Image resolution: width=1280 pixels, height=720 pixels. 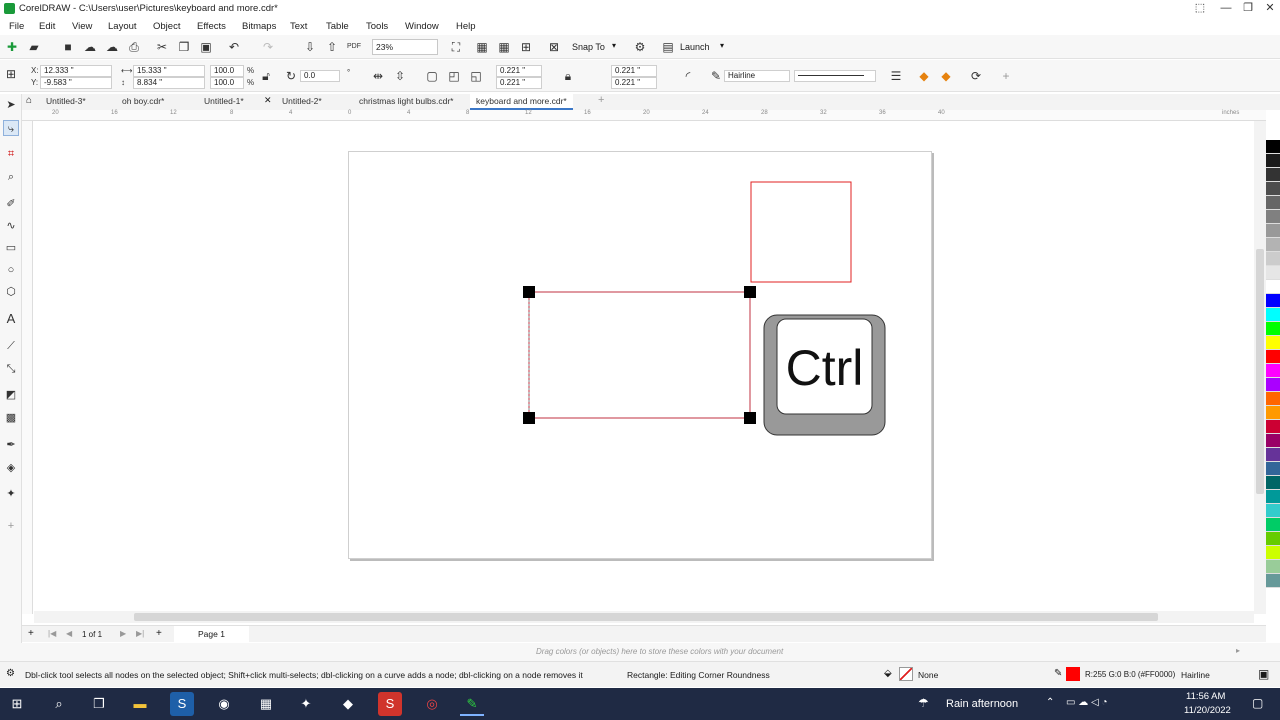 I want to click on relative-corner-scaling-icon: ◜, so click(x=688, y=76).